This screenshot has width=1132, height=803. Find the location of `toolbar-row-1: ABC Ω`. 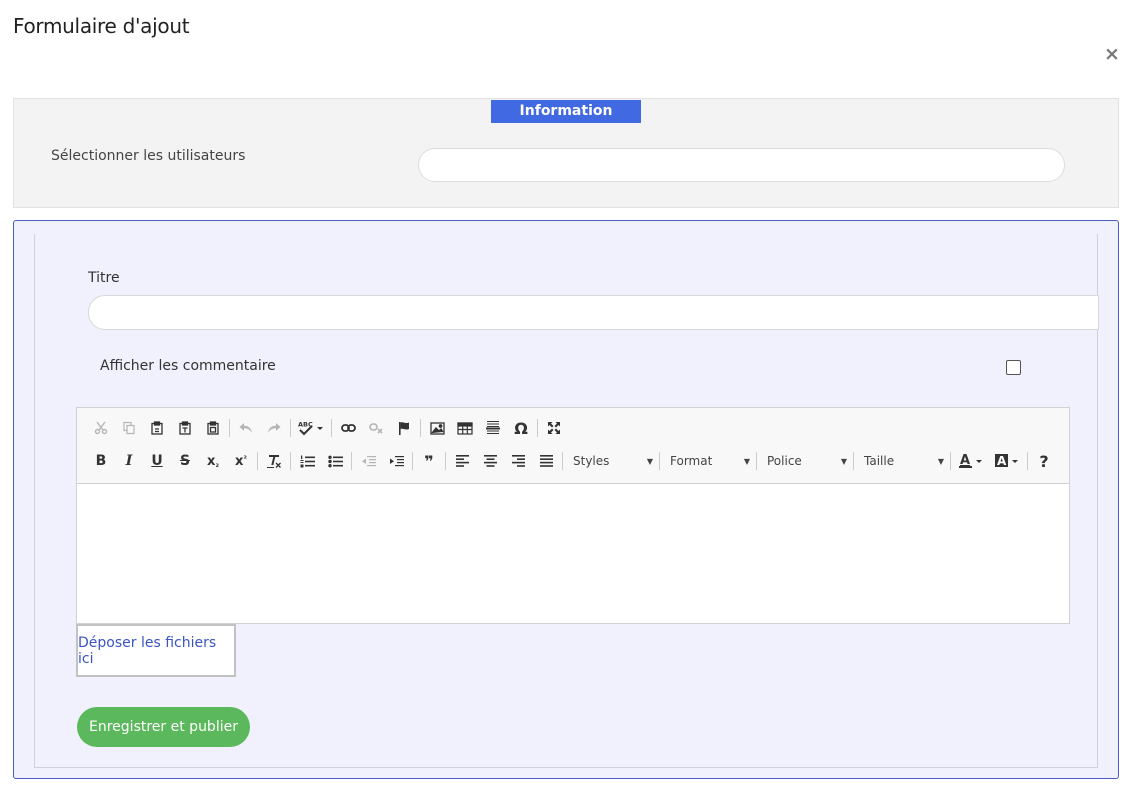

toolbar-row-1: ABC Ω is located at coordinates (327, 428).